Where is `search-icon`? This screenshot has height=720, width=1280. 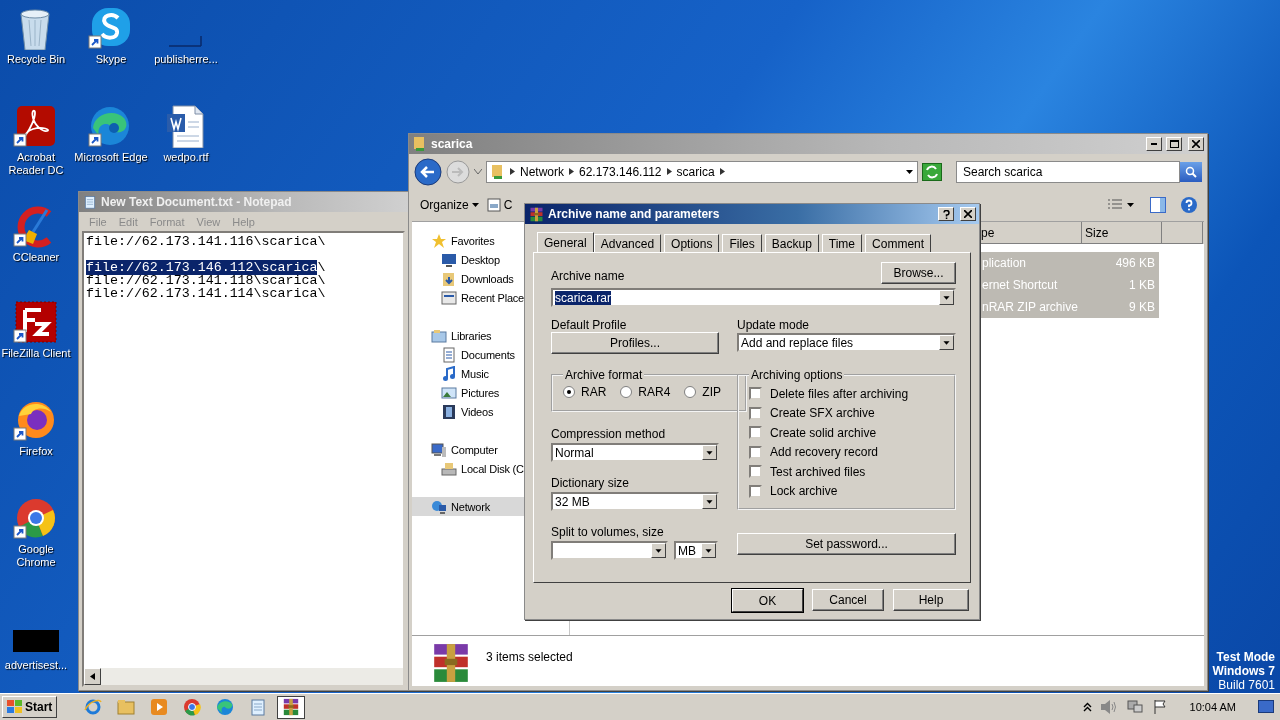 search-icon is located at coordinates (1191, 171).